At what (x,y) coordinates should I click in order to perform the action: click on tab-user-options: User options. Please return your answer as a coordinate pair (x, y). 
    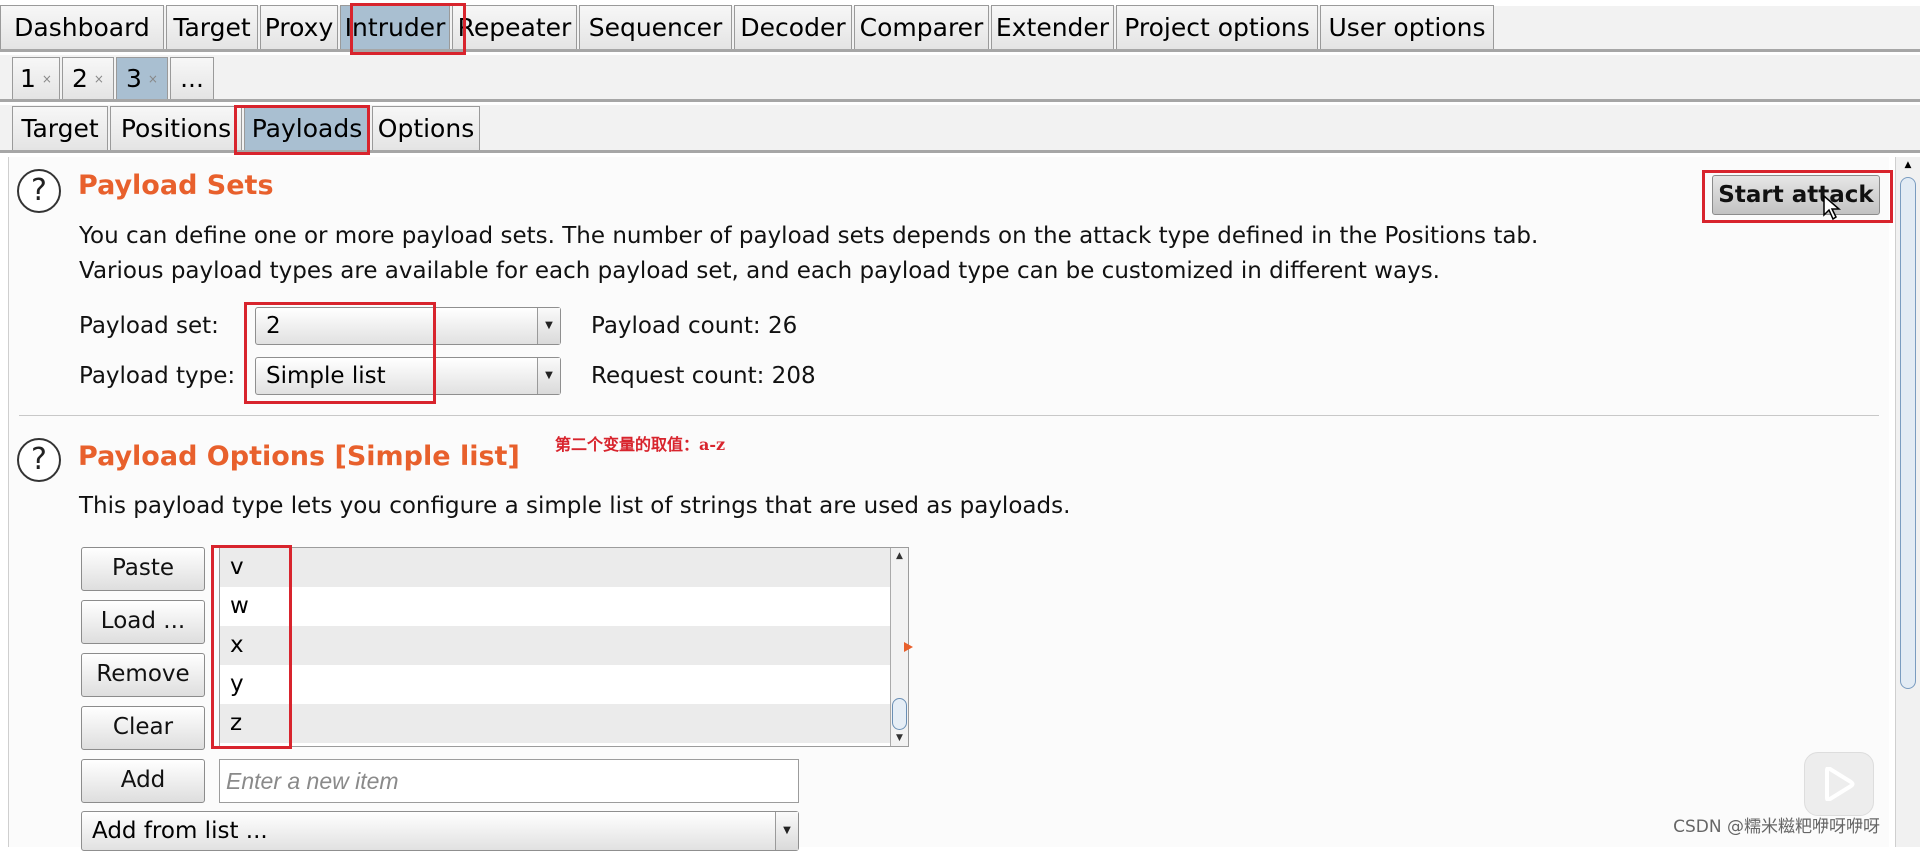
    Looking at the image, I should click on (1407, 27).